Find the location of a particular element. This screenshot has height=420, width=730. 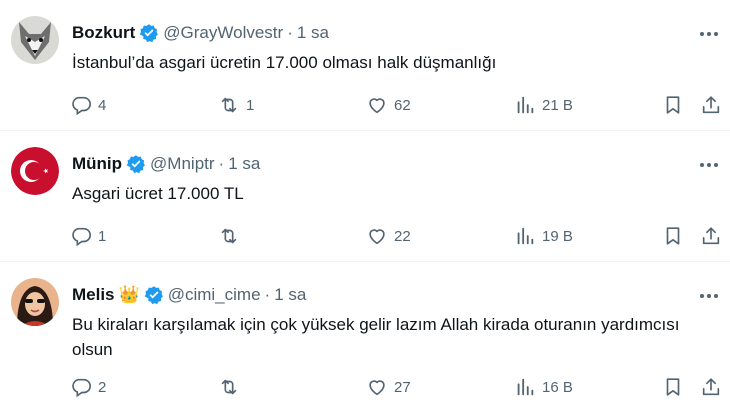

tweet-actions: 4 1 62 21 B is located at coordinates (400, 105).